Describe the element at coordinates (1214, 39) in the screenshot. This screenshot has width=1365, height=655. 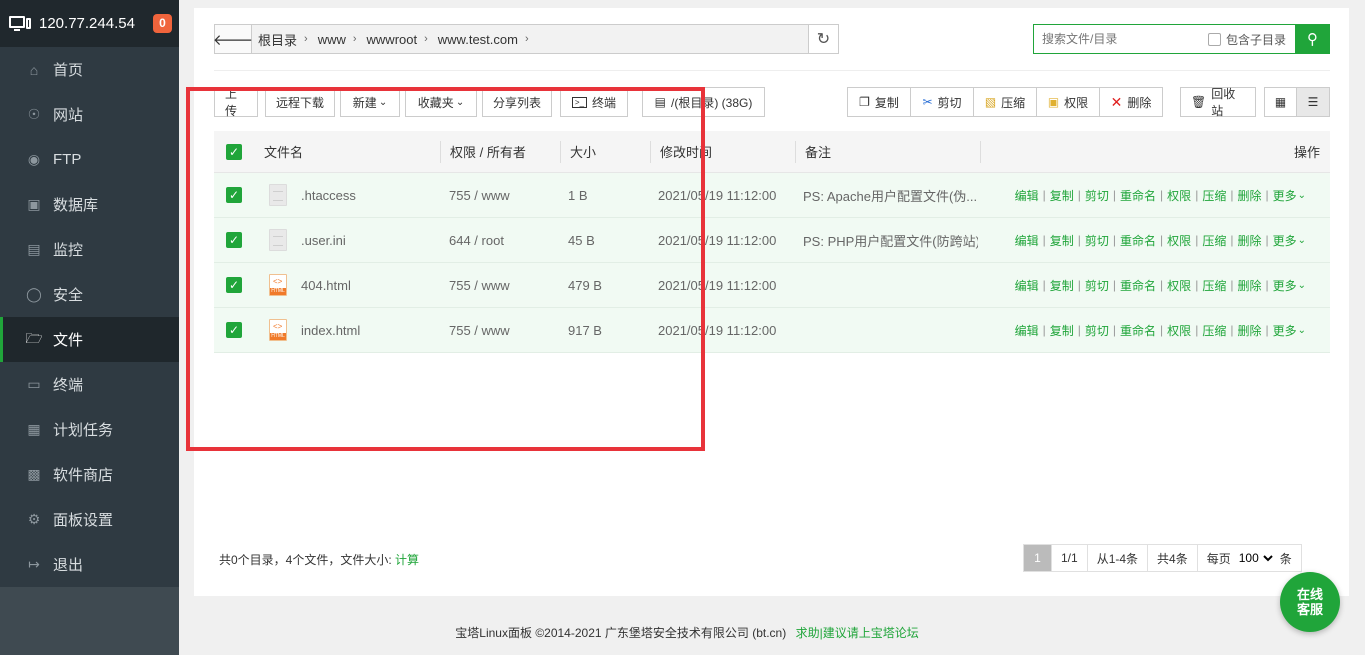
I see `checkbox-icon` at that location.